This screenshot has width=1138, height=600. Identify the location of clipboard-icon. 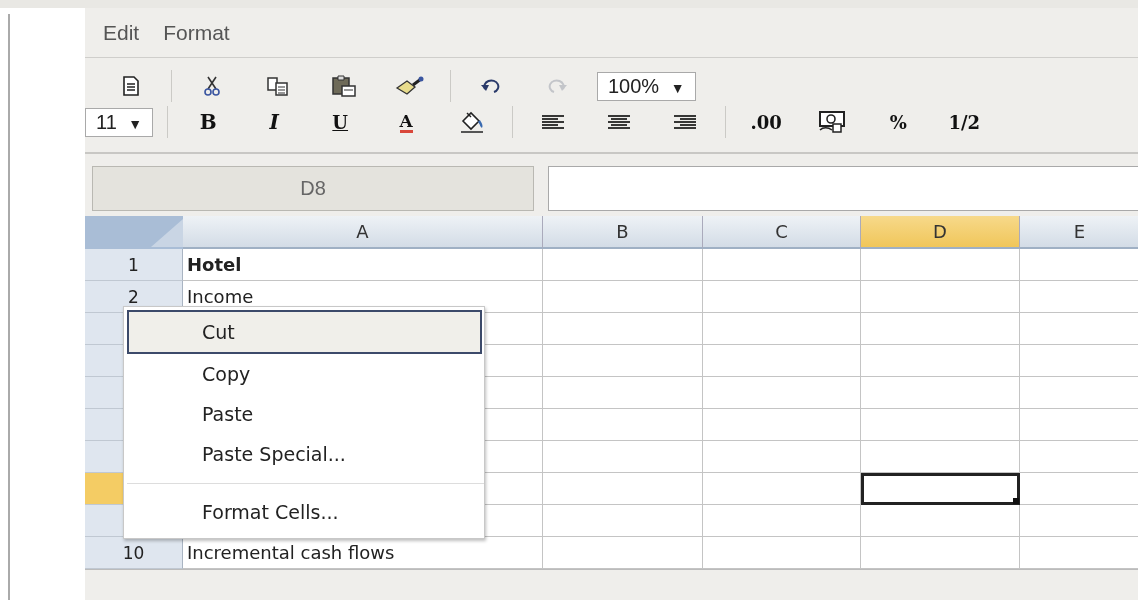
(344, 86).